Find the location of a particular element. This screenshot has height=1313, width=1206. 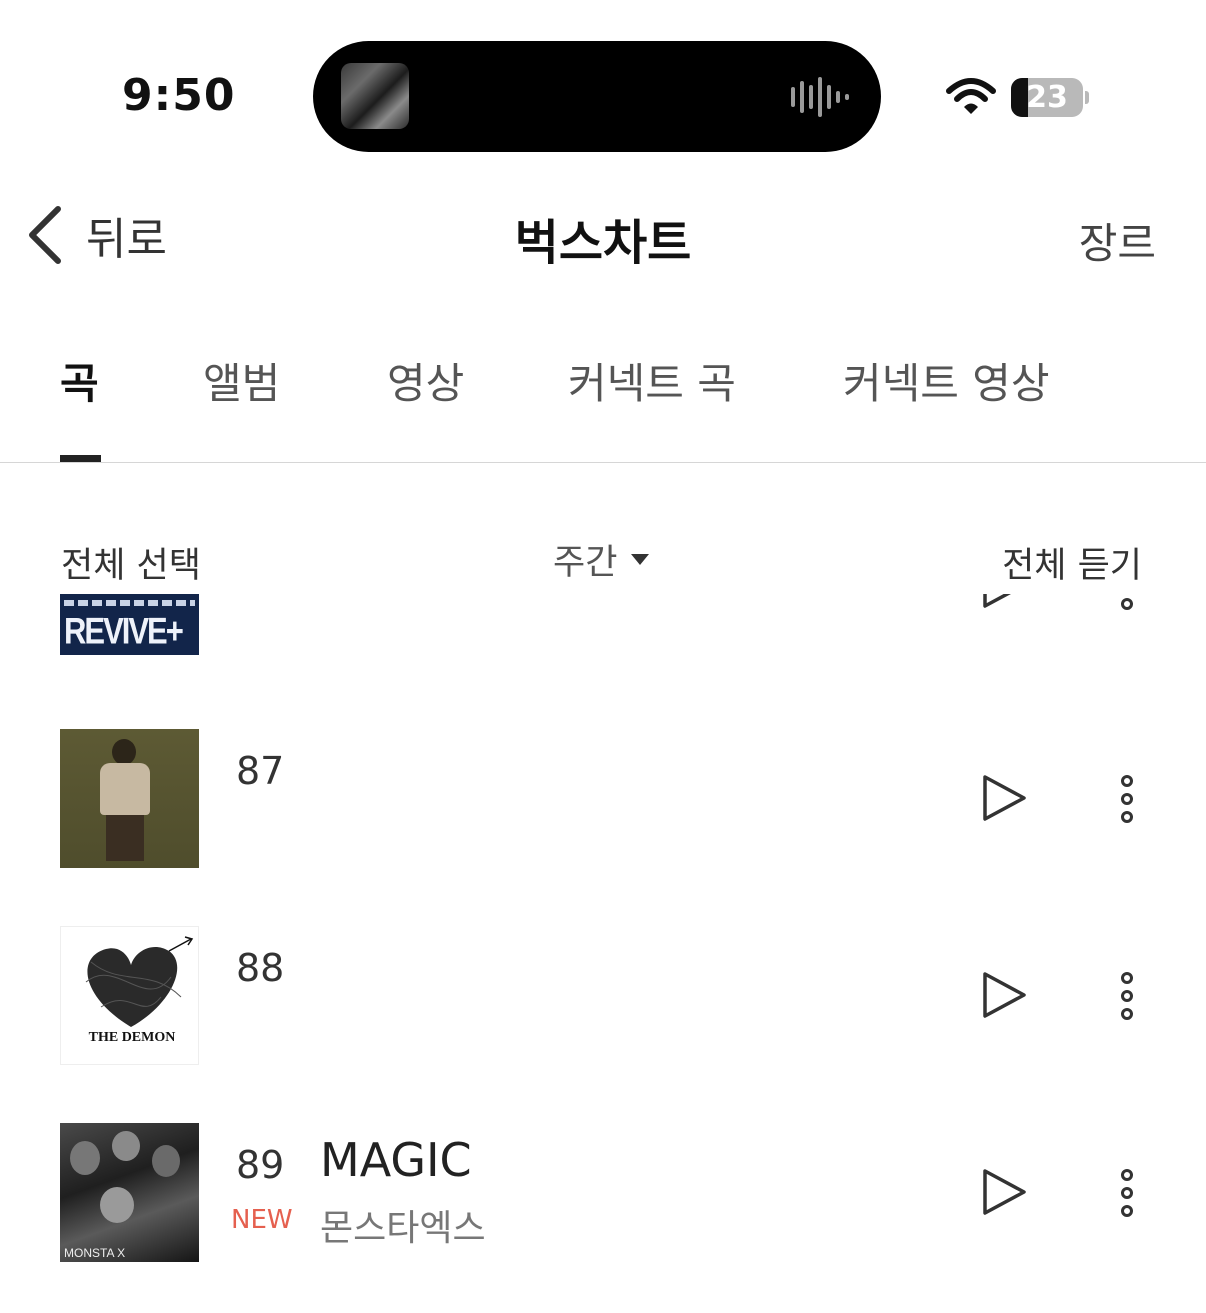

album-art-text: THE DEMON is located at coordinates (132, 1037).